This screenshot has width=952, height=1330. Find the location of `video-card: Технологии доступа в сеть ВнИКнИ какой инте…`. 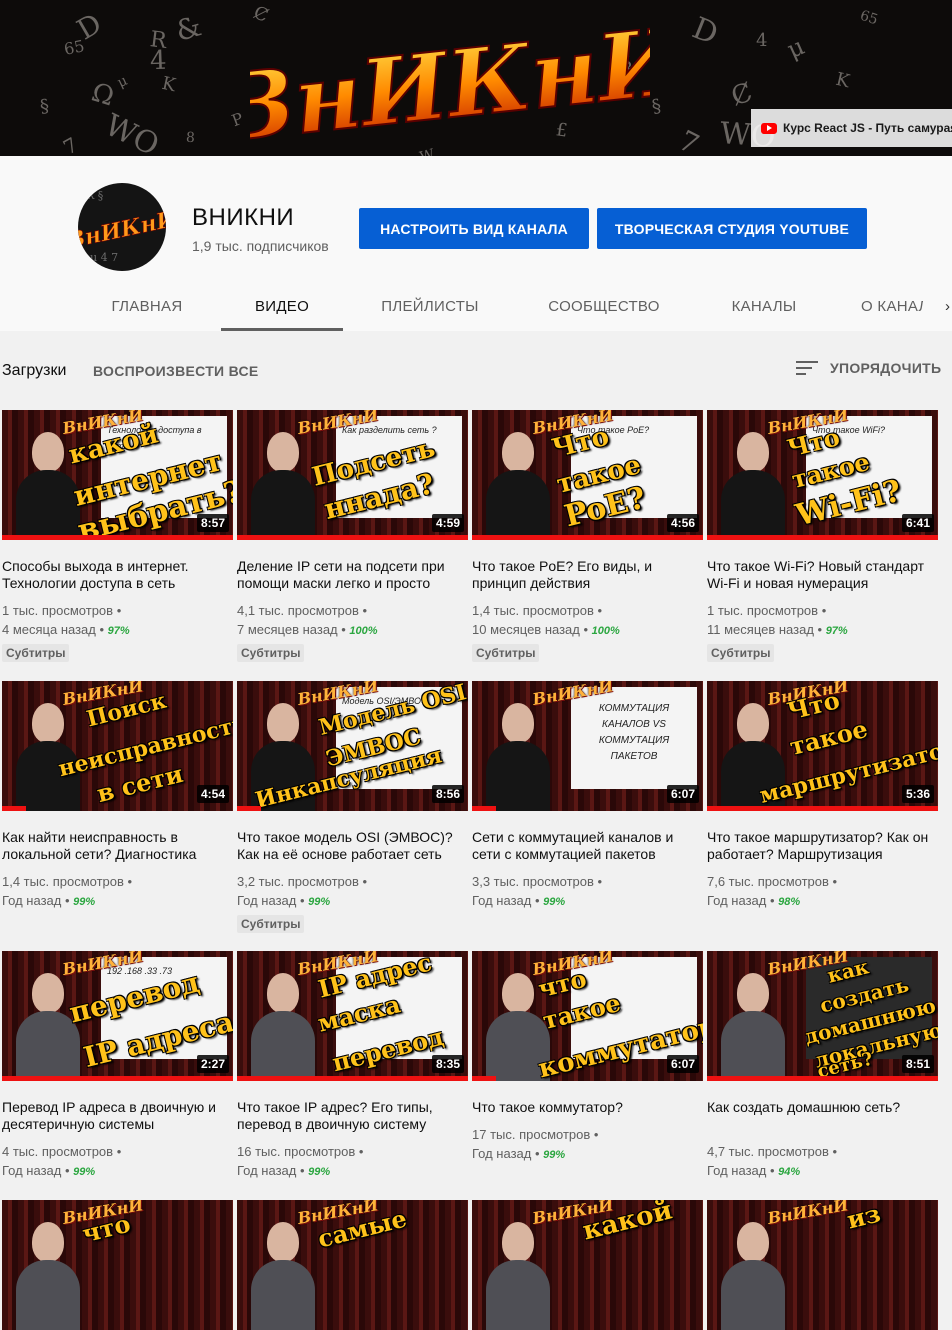

video-card: Технологии доступа в сеть ВнИКнИ какой инте… is located at coordinates (117, 536).